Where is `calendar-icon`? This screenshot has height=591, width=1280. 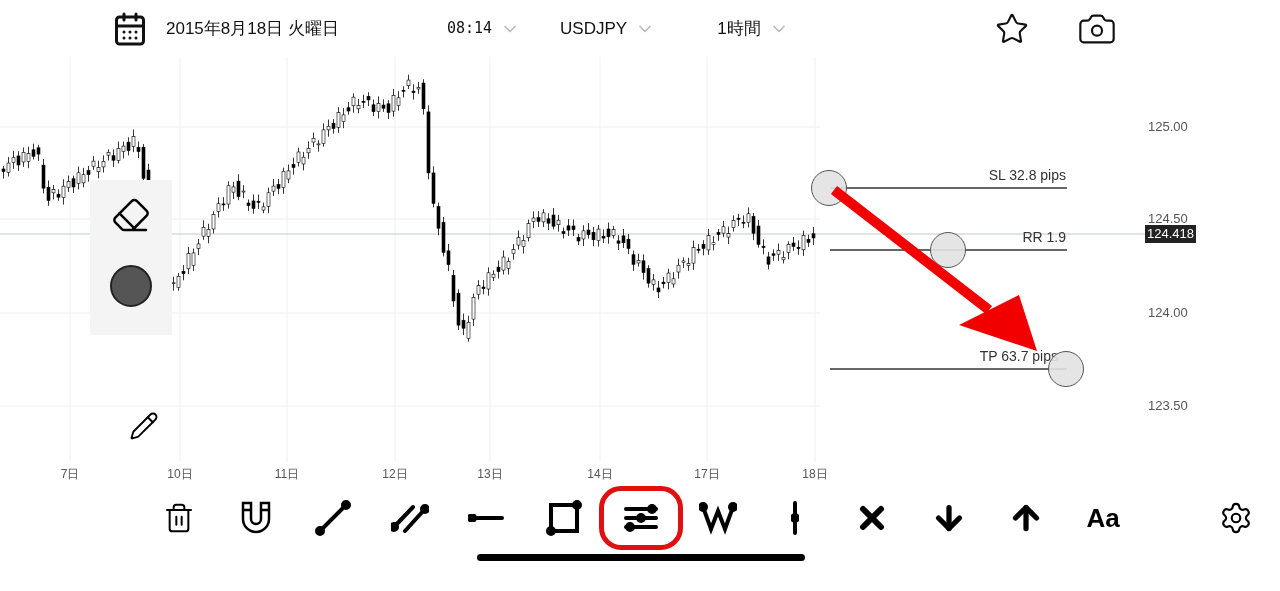
calendar-icon is located at coordinates (130, 28).